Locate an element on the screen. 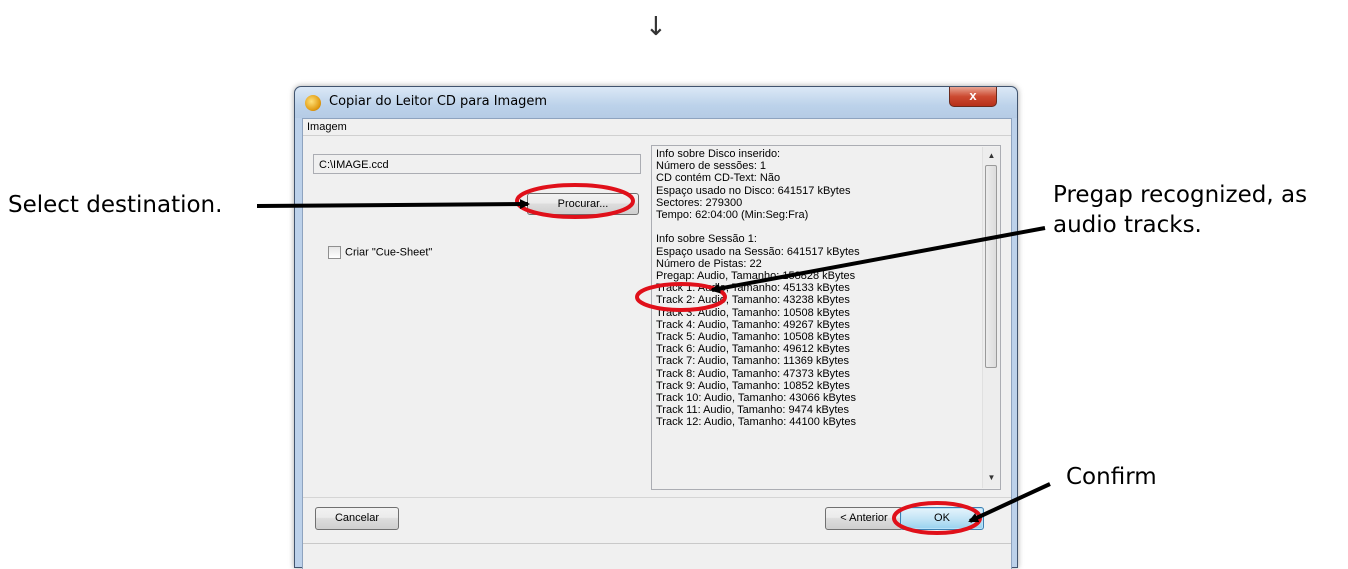 Image resolution: width=1348 pixels, height=569 pixels. disc-info-line: Track 4: Audio, Tamanho: 49267 kBytes is located at coordinates (753, 324).